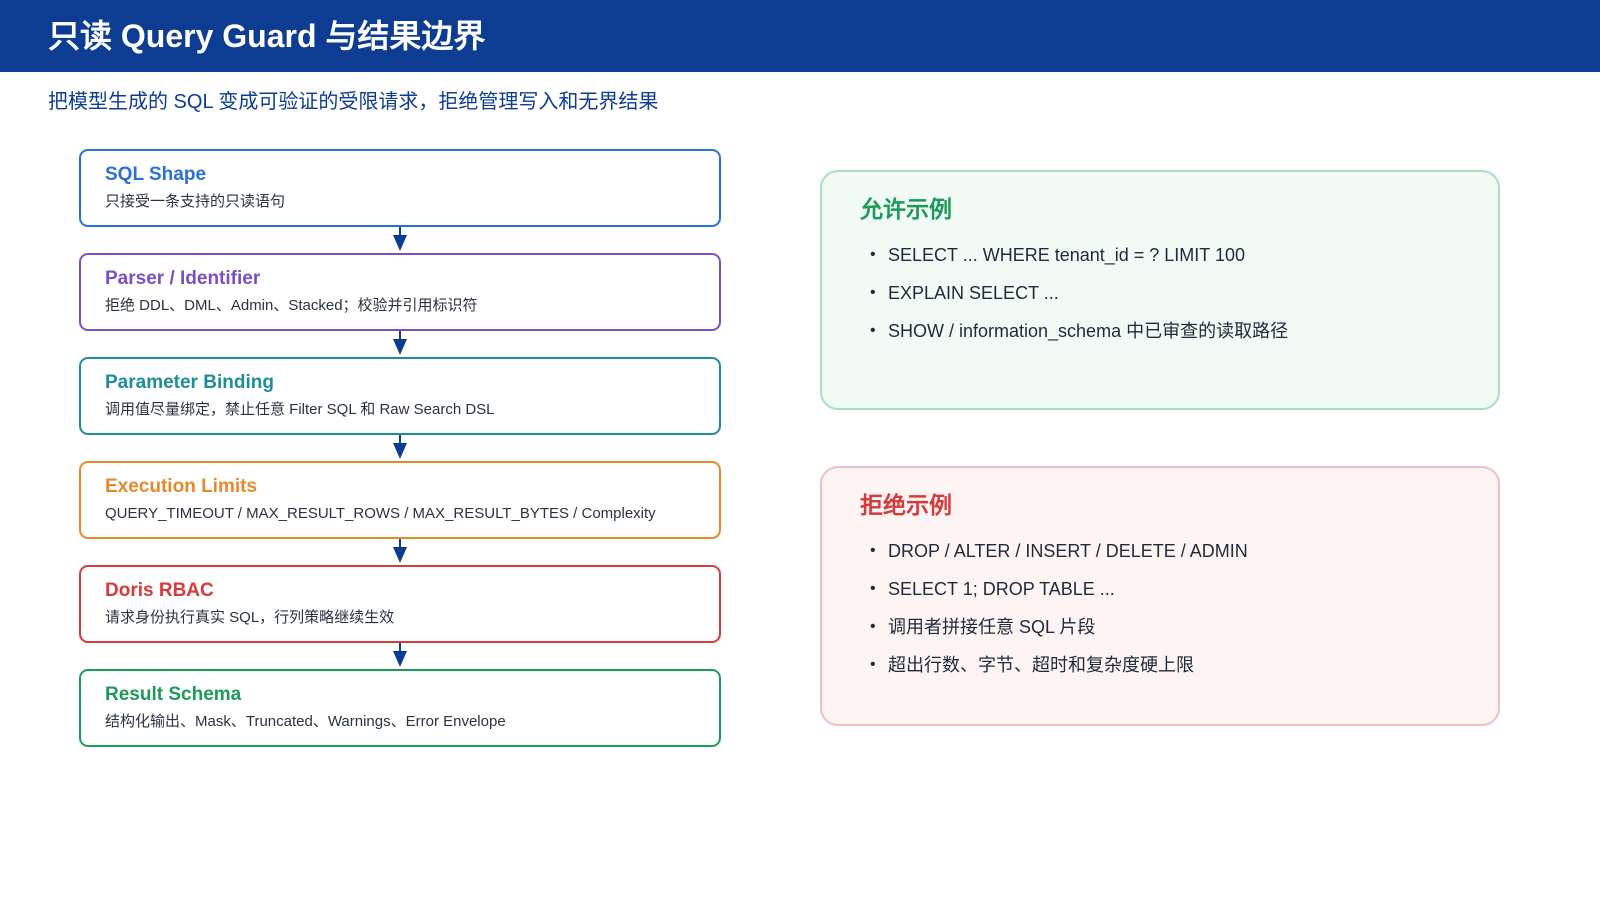 The width and height of the screenshot is (1600, 900). I want to click on step-title: Execution Limits, so click(181, 486).